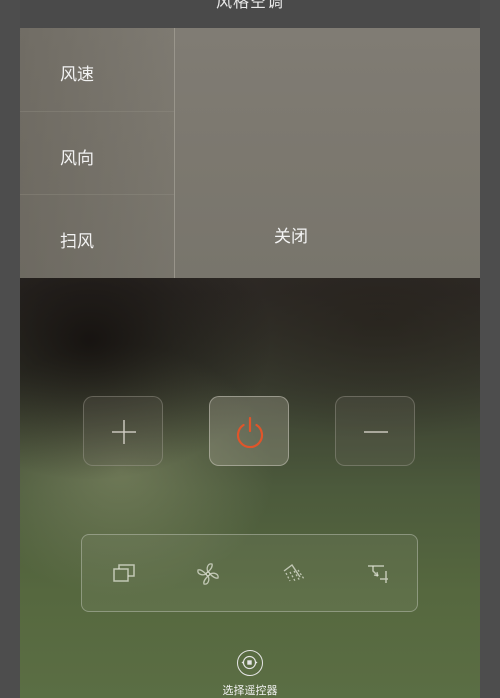 The width and height of the screenshot is (500, 698). What do you see at coordinates (77, 156) in the screenshot?
I see `menu-item-wind-direction: 风向` at bounding box center [77, 156].